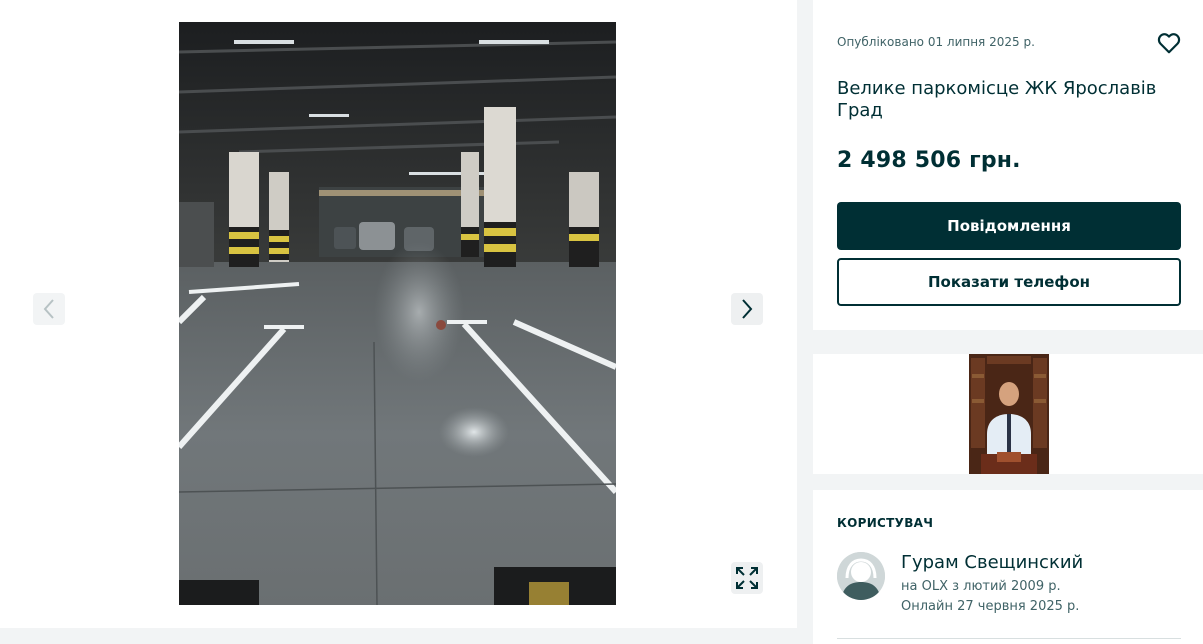 This screenshot has height=644, width=1203. I want to click on next-photo-button, so click(747, 309).